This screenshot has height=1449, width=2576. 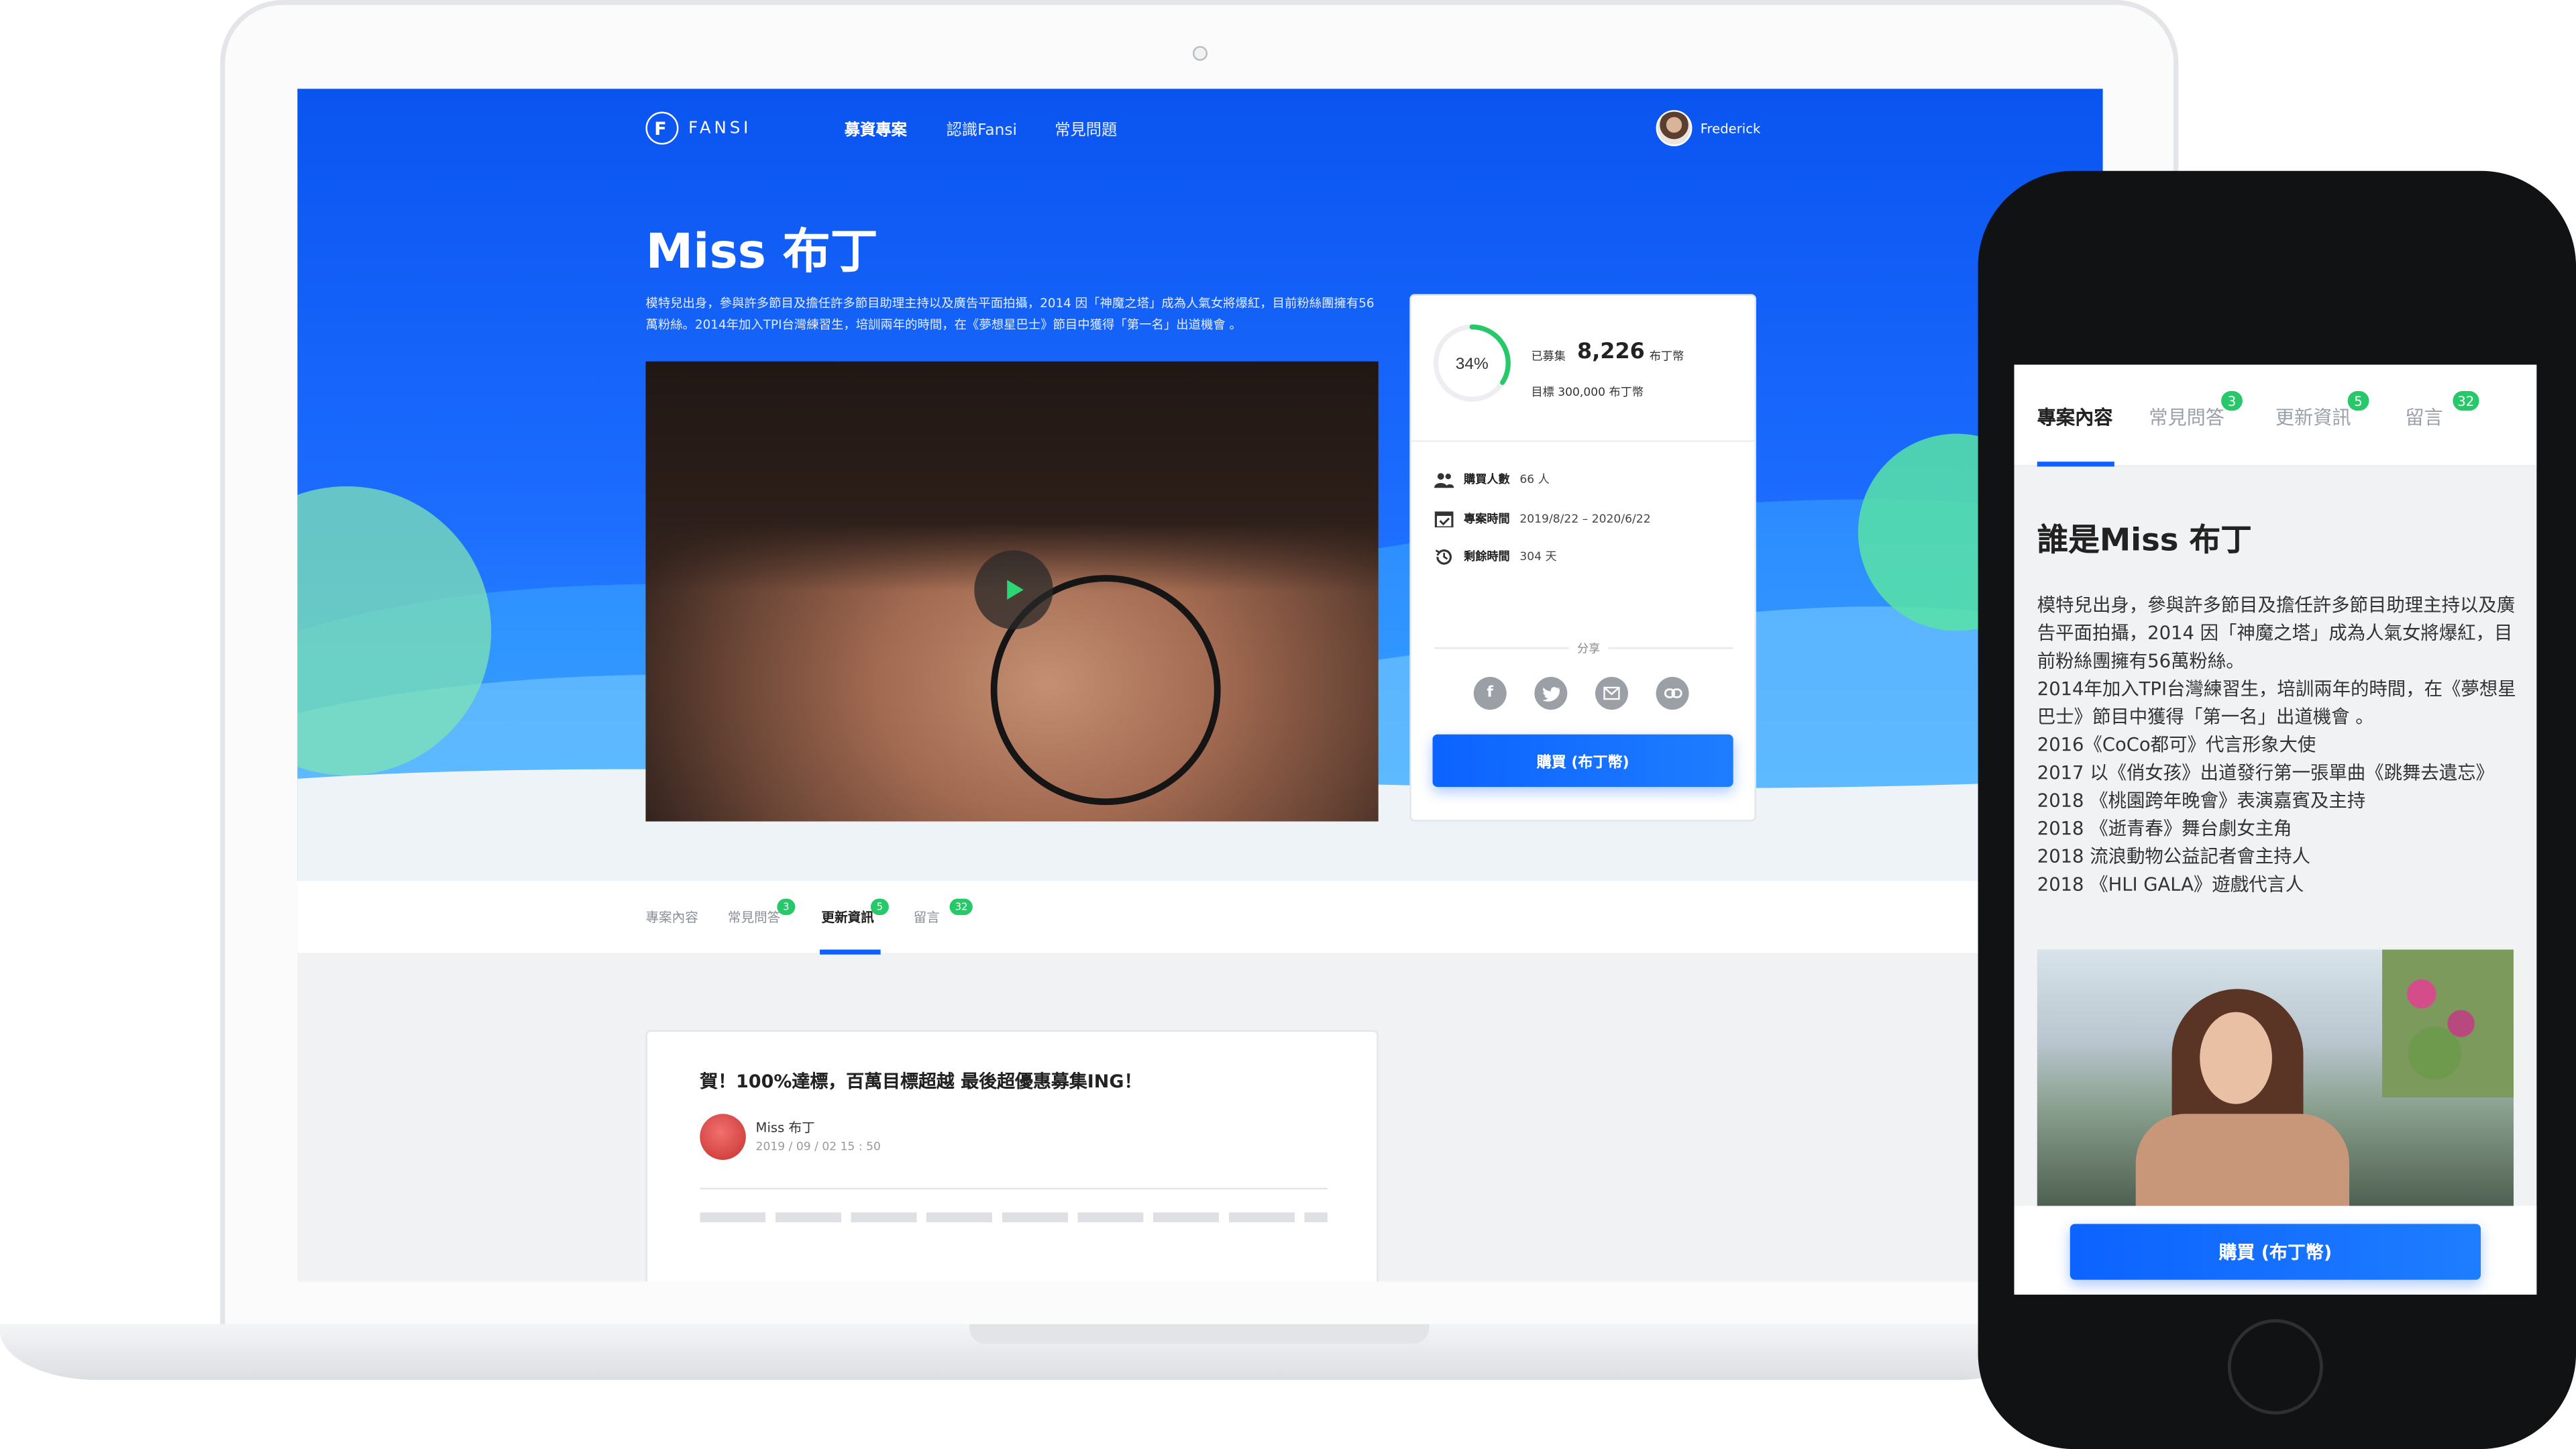 What do you see at coordinates (921, 1082) in the screenshot?
I see `post-title: 賀！100%達標，百萬目標超越 最後超優惠募集ING！` at bounding box center [921, 1082].